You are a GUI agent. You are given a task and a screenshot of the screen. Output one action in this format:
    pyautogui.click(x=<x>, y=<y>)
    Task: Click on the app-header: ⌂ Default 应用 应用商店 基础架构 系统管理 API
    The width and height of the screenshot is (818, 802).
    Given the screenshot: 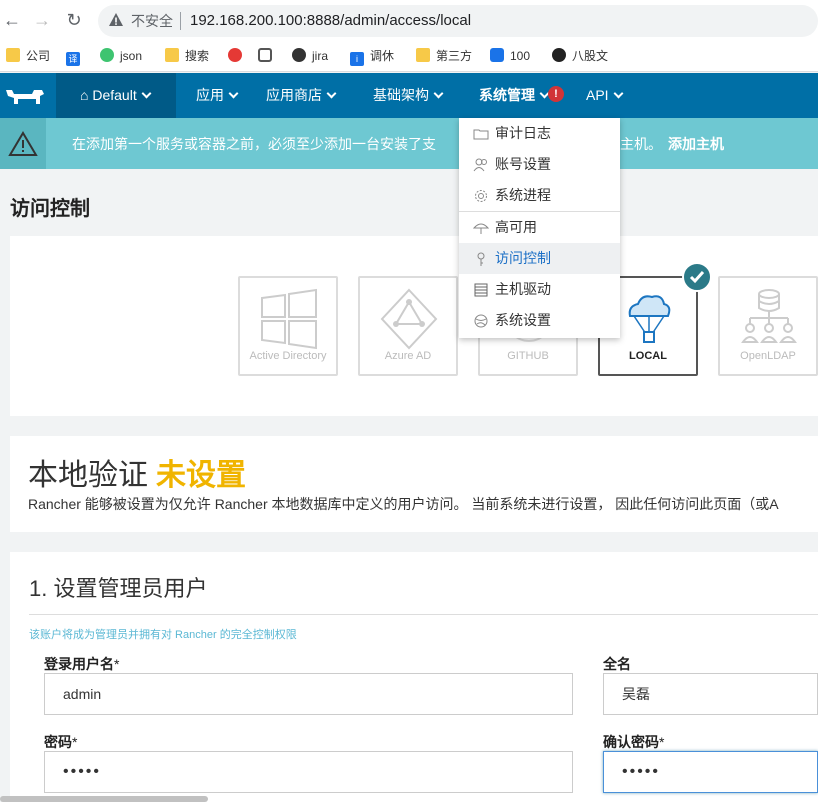 What is the action you would take?
    pyautogui.click(x=409, y=95)
    